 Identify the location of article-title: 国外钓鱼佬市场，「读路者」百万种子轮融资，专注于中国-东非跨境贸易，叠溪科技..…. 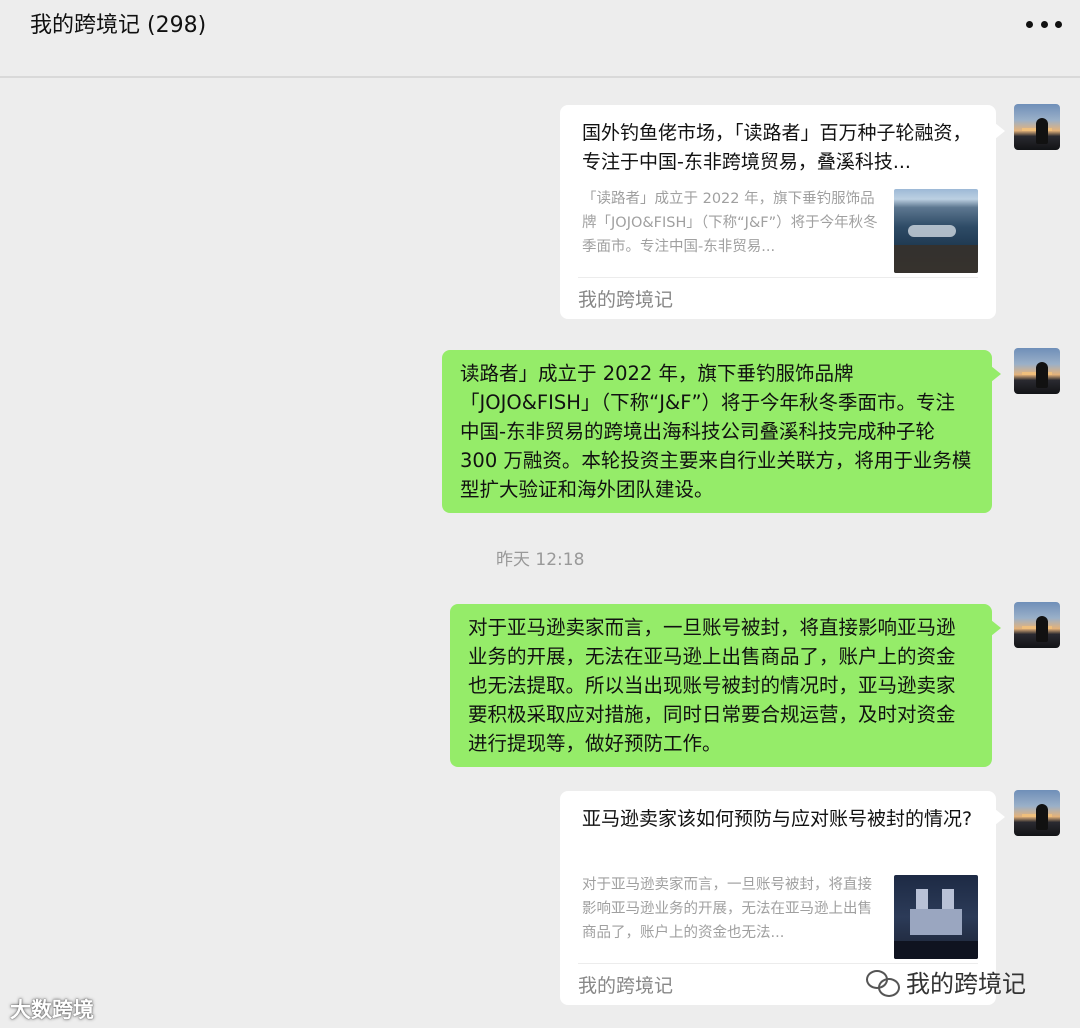
(777, 147).